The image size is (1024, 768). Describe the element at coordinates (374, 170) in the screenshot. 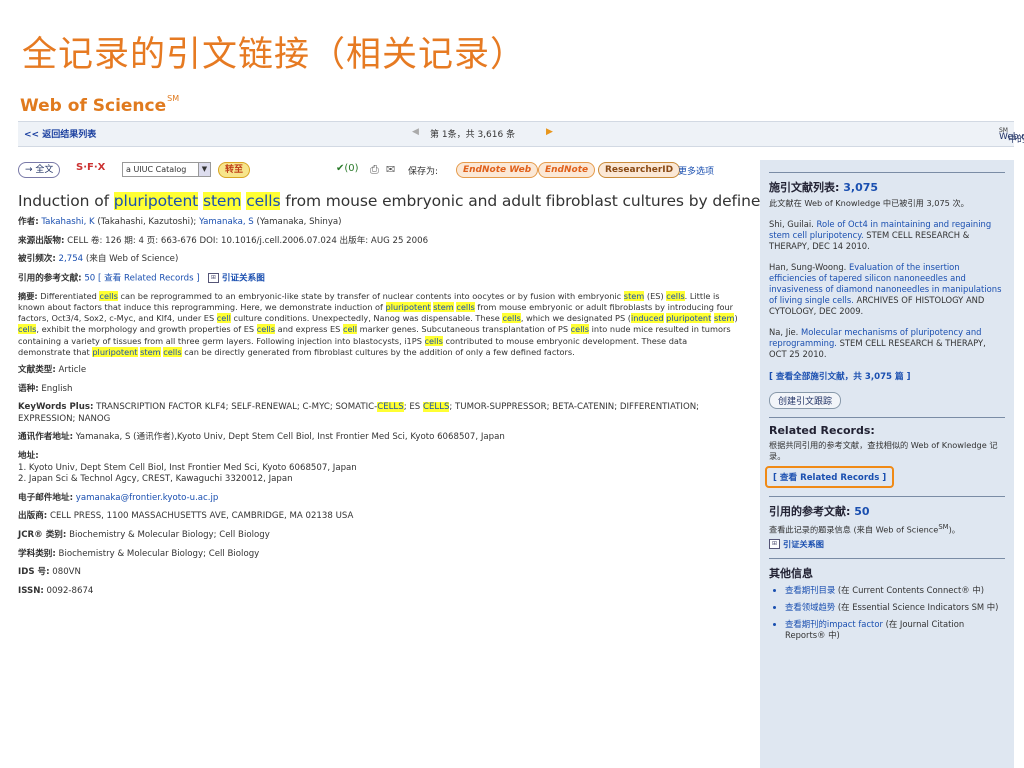

I see `print-icon: ⎙` at that location.